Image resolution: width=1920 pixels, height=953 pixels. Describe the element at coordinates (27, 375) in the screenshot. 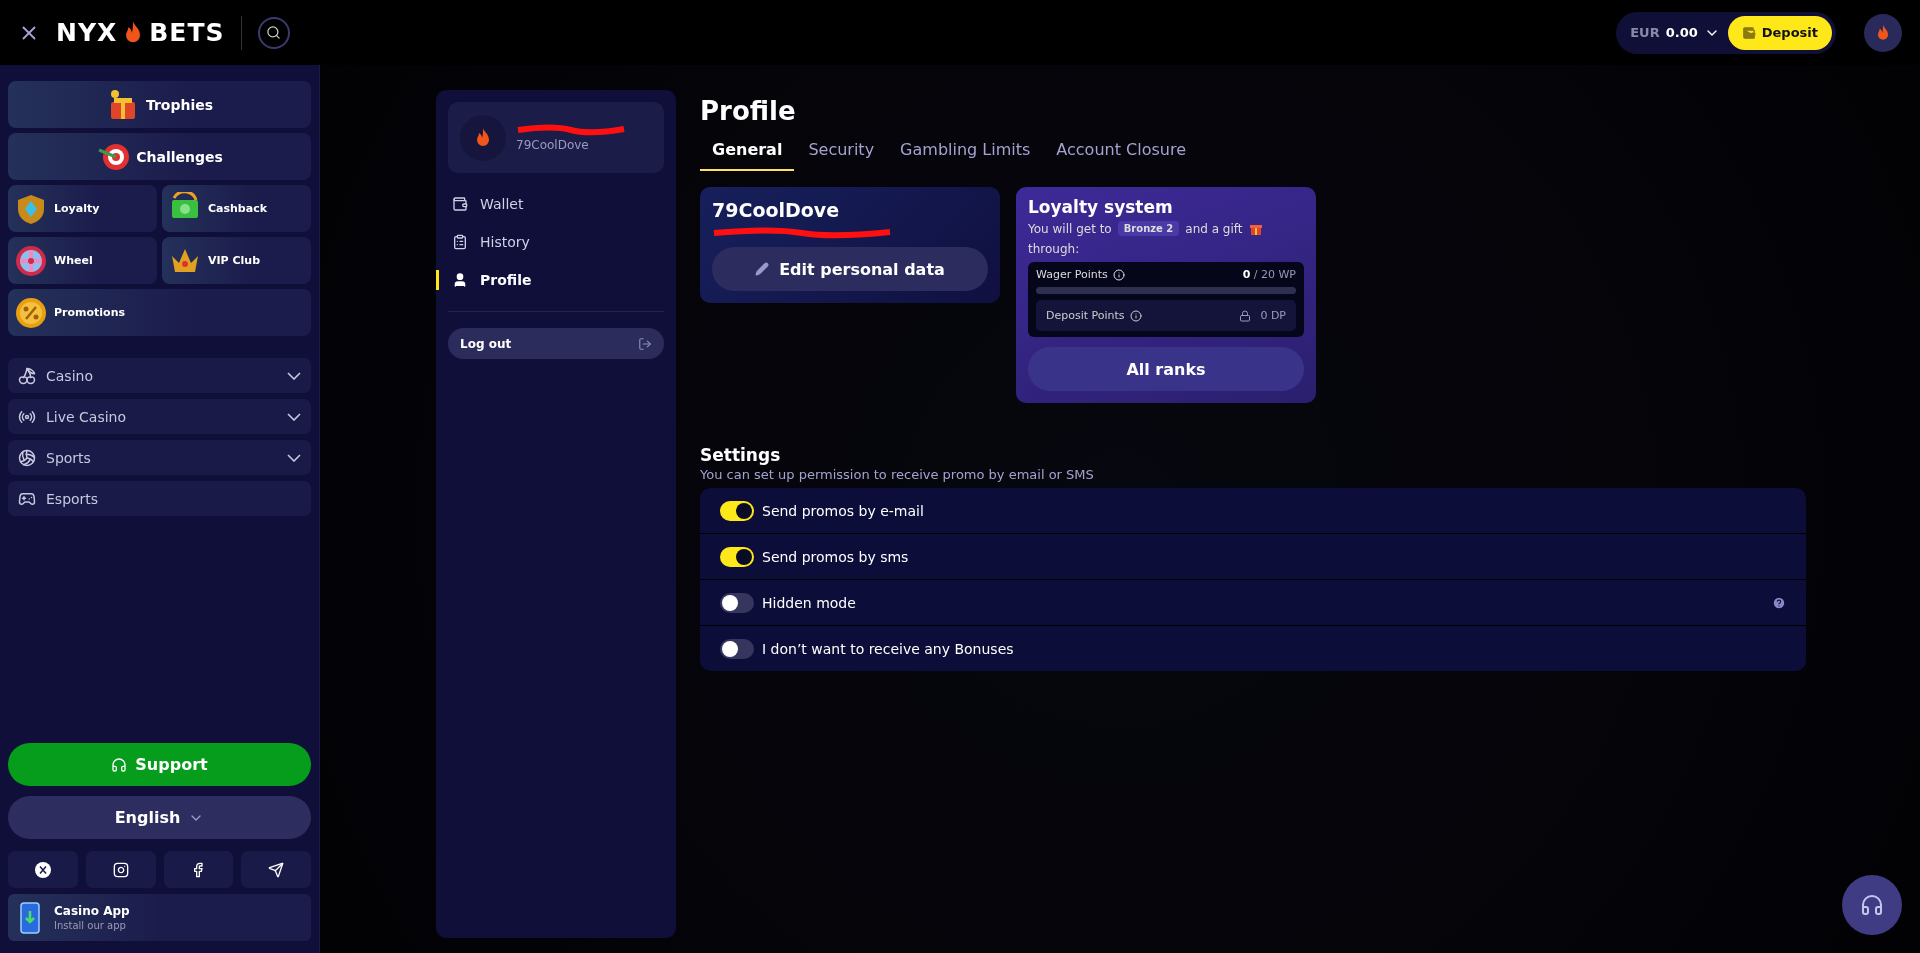

I see `cherry-icon` at that location.